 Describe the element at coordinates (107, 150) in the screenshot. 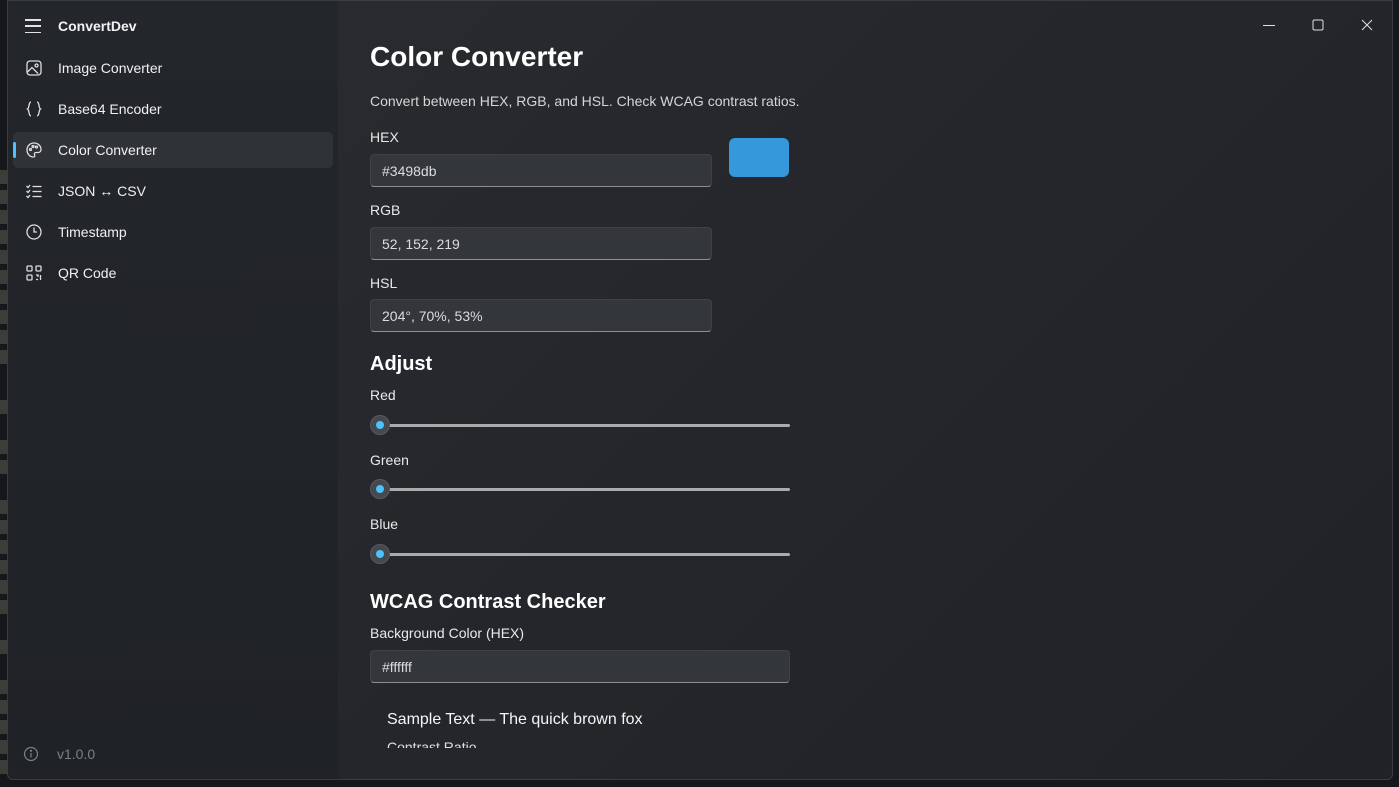

I see `sidebar-item-label: Color Converter` at that location.